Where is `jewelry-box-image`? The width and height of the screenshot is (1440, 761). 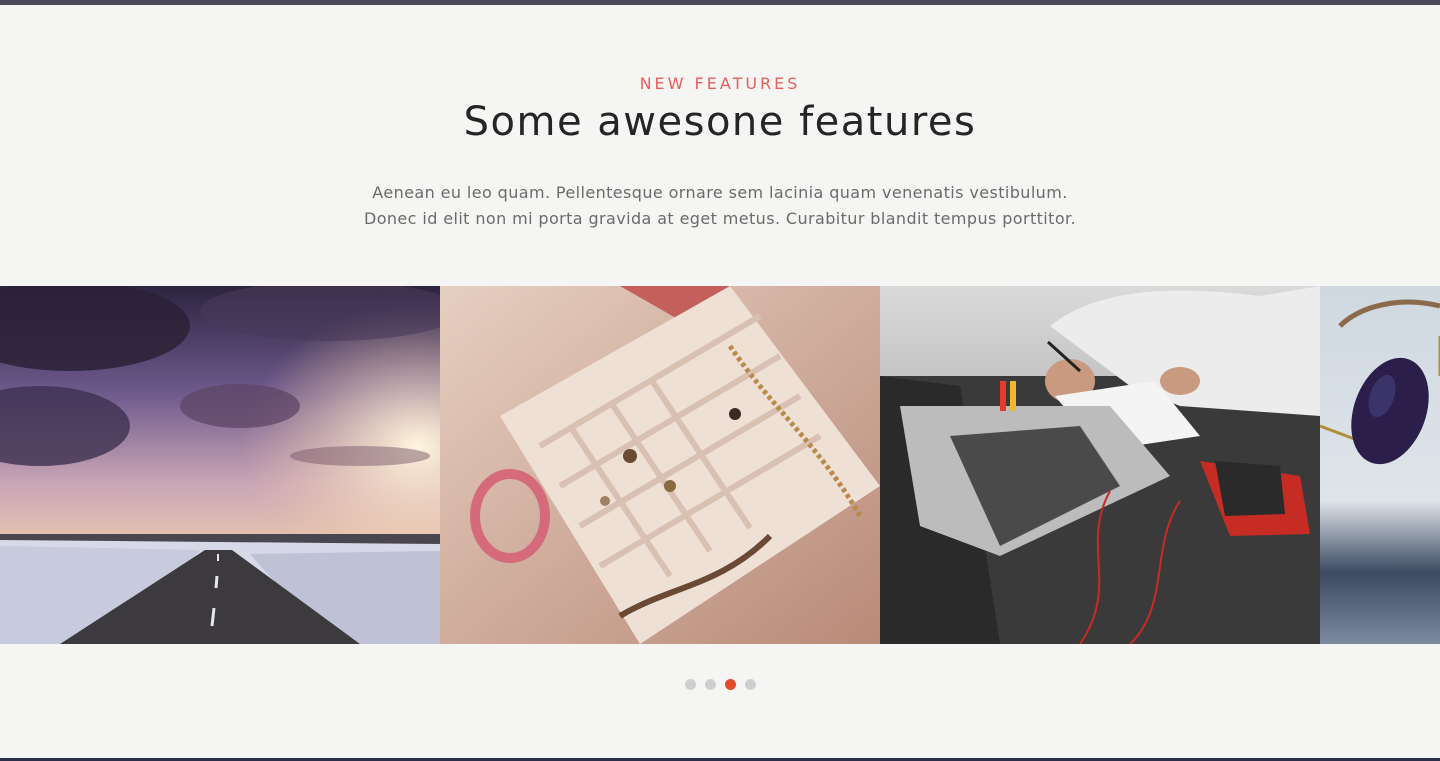 jewelry-box-image is located at coordinates (660, 465).